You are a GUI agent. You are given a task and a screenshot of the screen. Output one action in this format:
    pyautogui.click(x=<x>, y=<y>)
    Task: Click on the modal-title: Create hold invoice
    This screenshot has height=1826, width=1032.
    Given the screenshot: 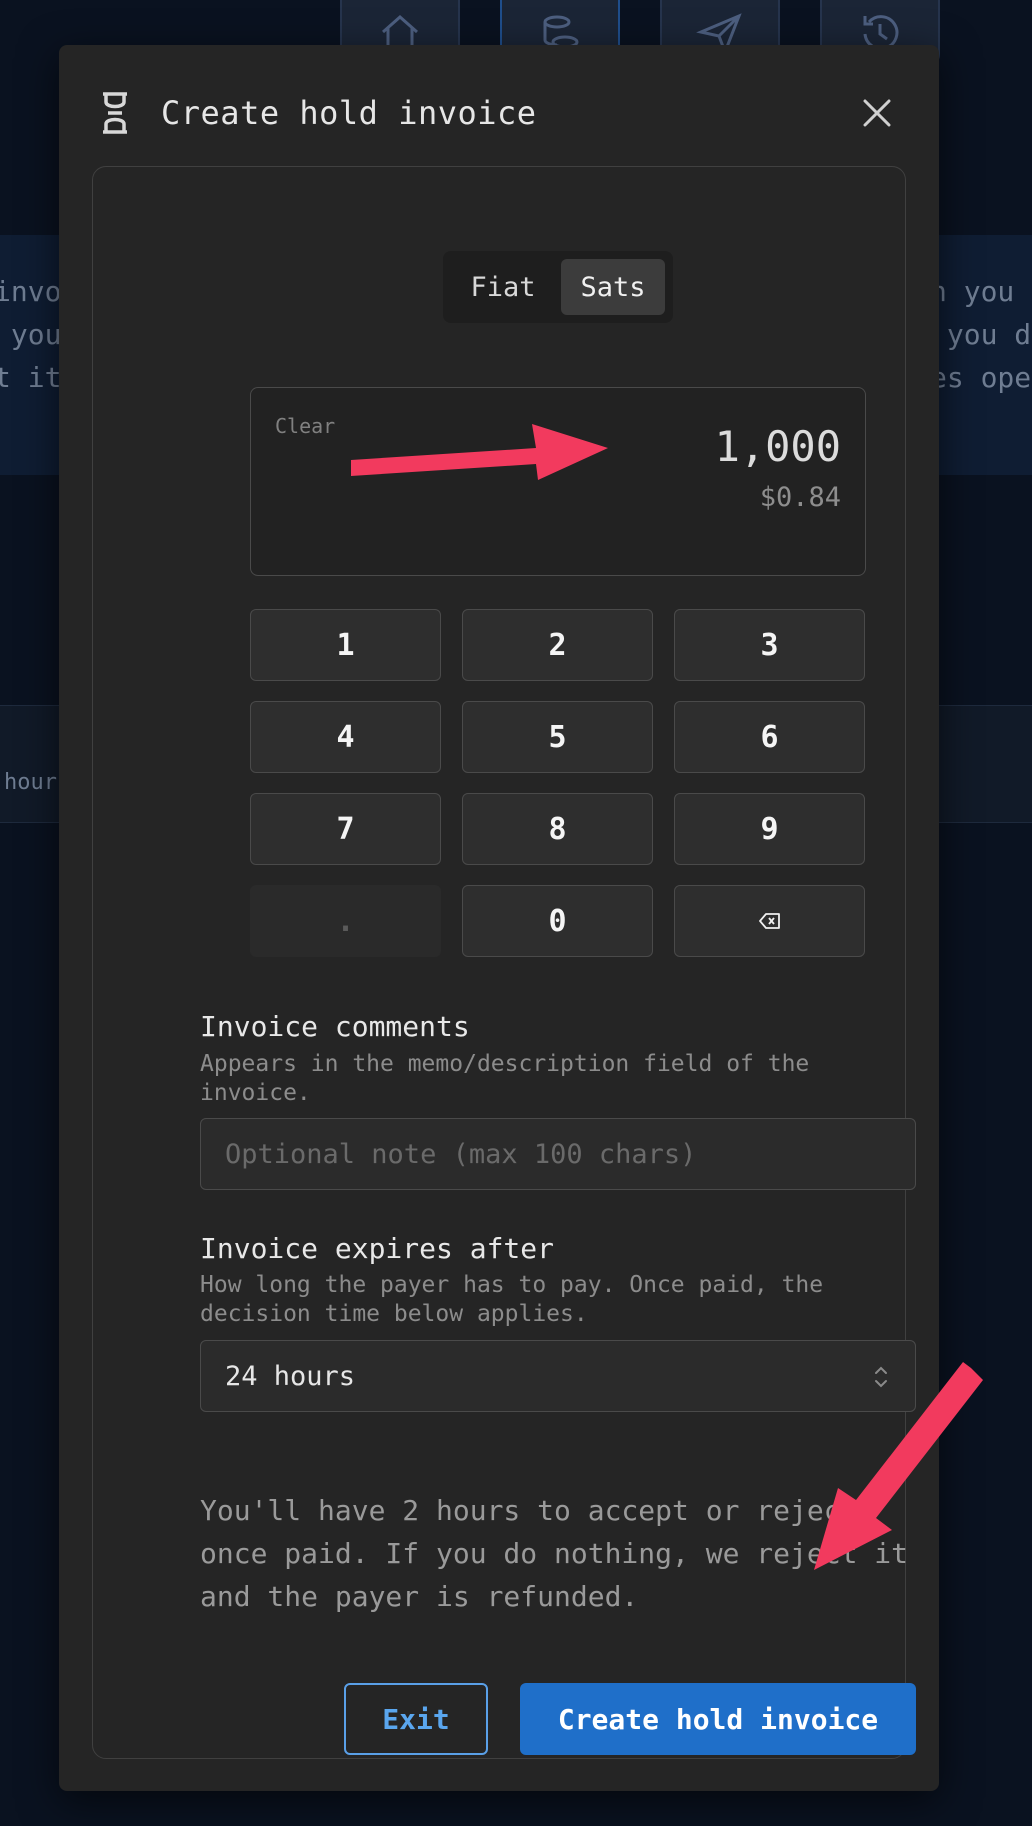 What is the action you would take?
    pyautogui.click(x=349, y=113)
    